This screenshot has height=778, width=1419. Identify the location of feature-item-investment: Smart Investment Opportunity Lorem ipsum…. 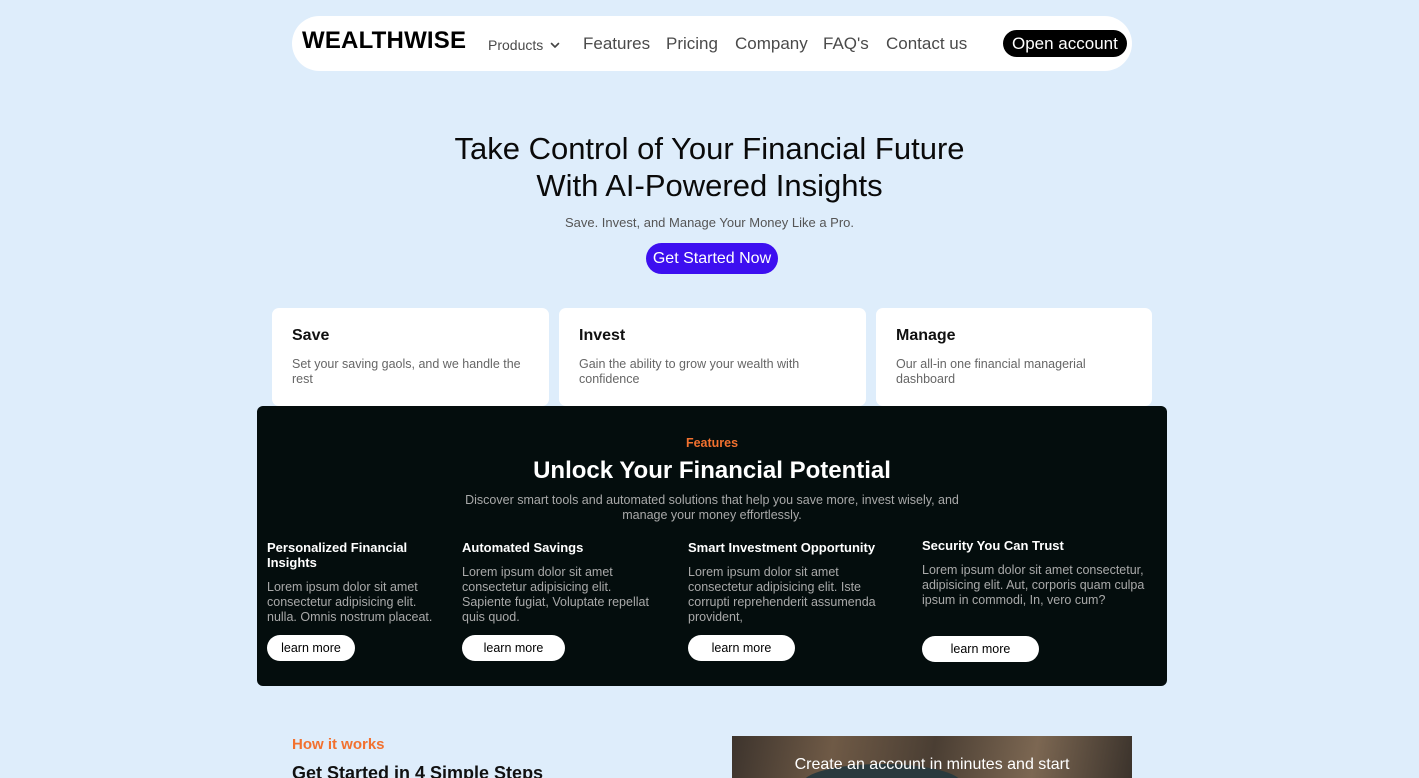
(793, 582).